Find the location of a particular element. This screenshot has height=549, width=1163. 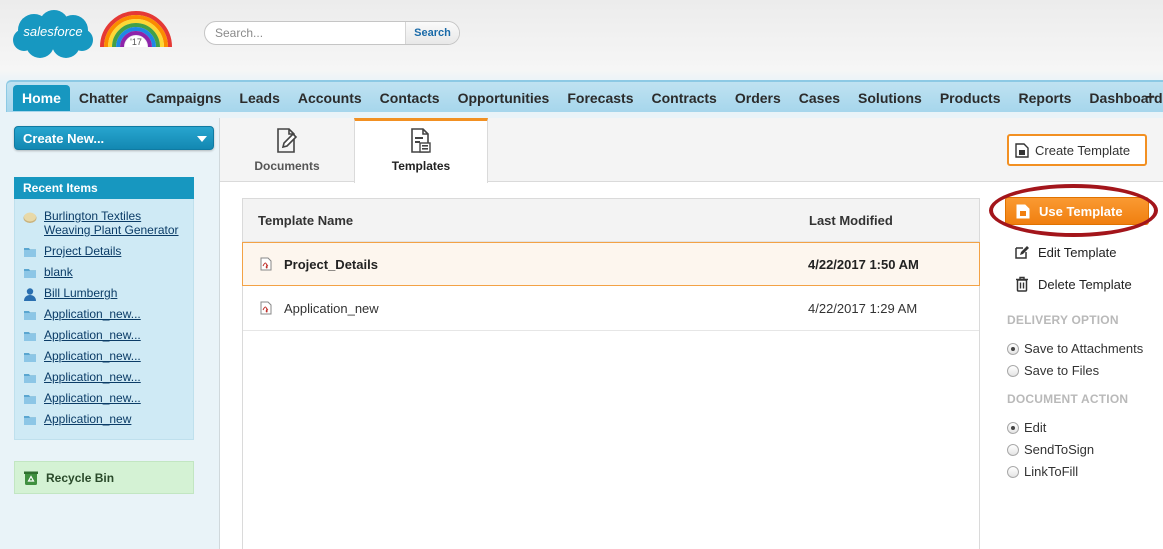

template-modified: 4/22/2017 1:50 AM is located at coordinates (863, 264).